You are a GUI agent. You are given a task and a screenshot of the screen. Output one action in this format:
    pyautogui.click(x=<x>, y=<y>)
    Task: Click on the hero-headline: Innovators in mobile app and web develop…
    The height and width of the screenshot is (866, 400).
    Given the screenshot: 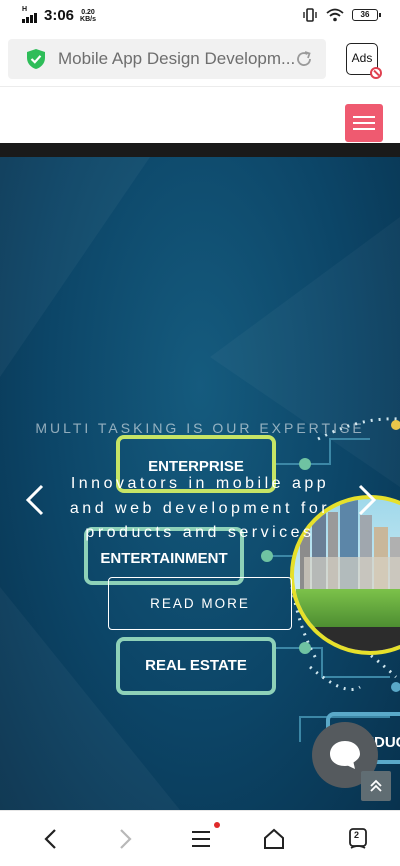 What is the action you would take?
    pyautogui.click(x=200, y=508)
    